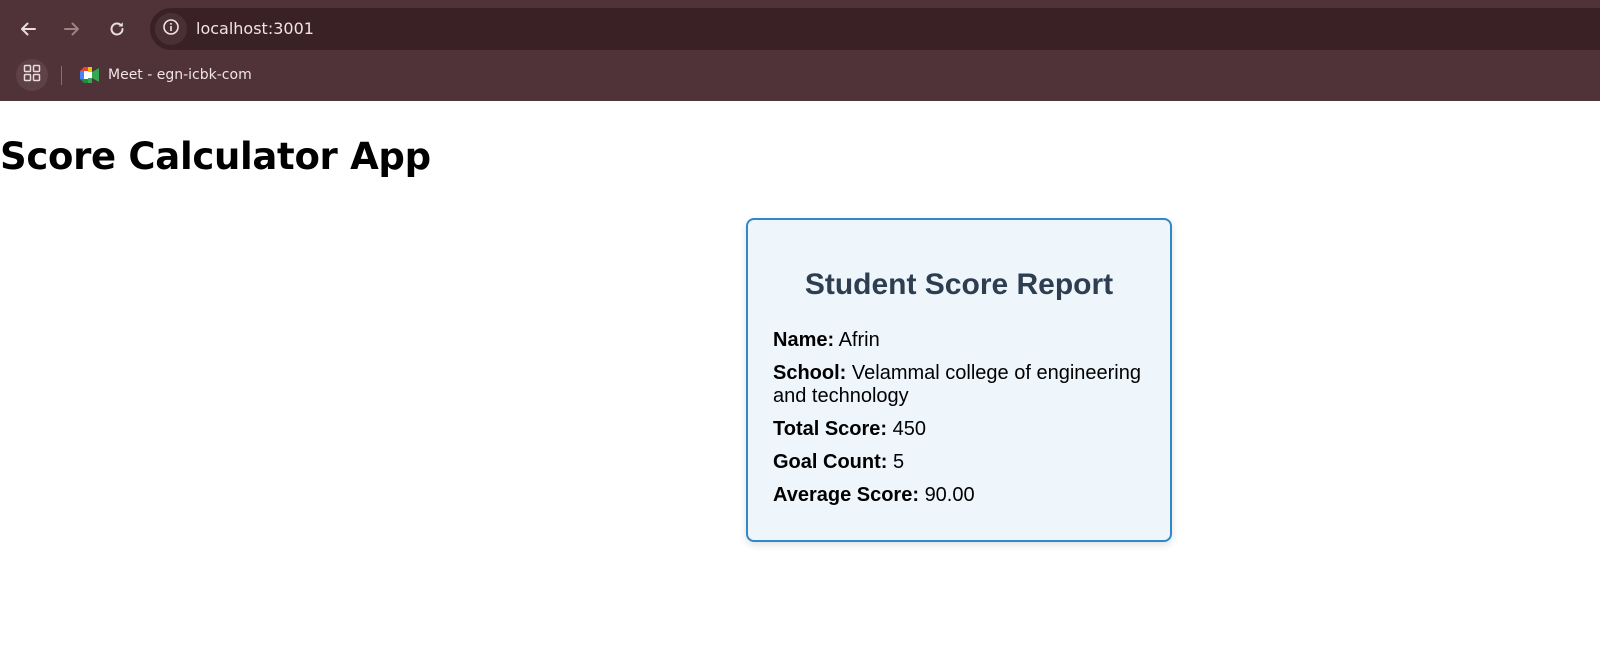 The image size is (1600, 672). Describe the element at coordinates (963, 340) in the screenshot. I see `name-row: Name: Afrin` at that location.